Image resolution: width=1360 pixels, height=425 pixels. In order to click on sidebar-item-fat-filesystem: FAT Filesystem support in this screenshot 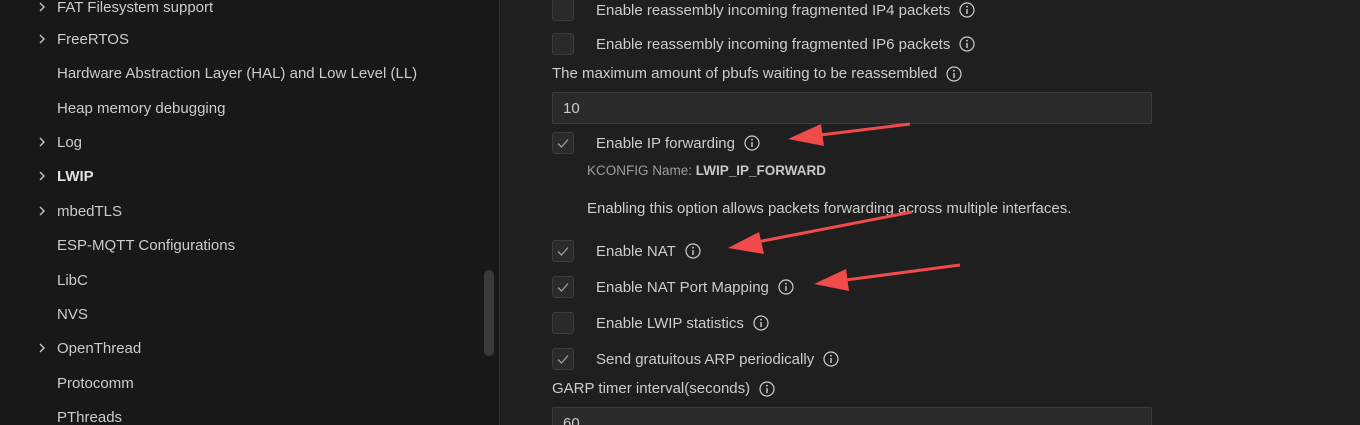, I will do `click(240, 11)`.